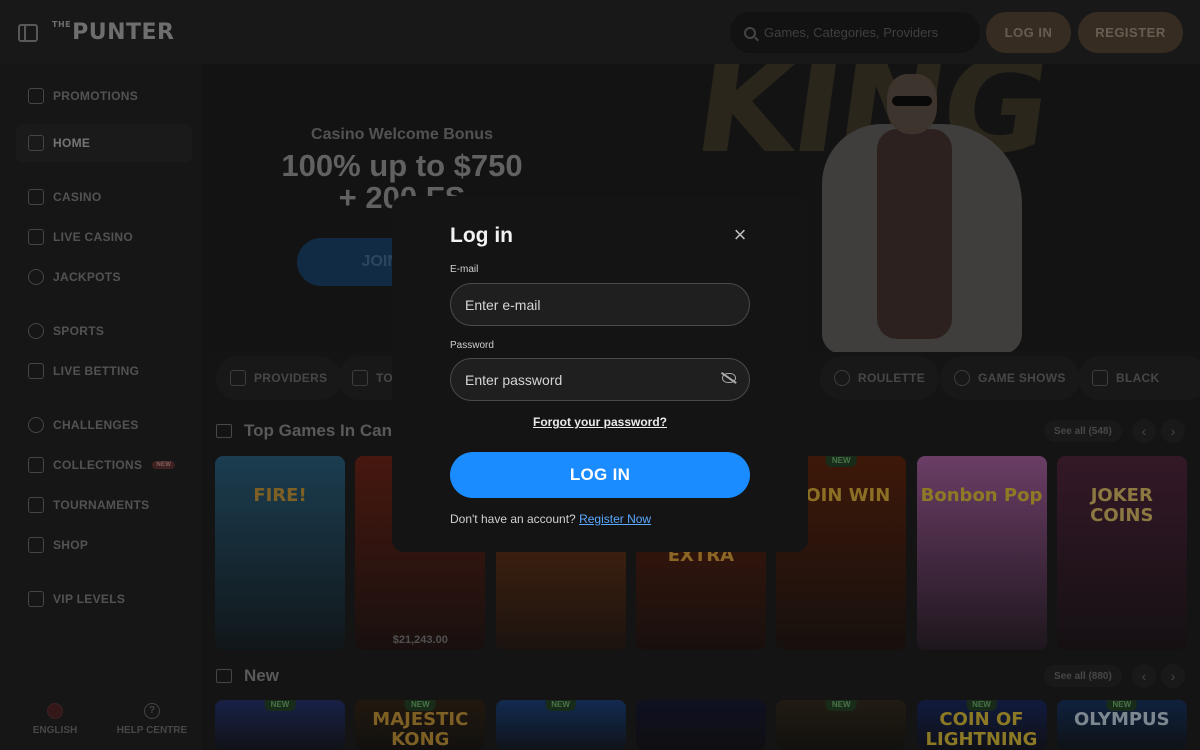  I want to click on email-label: E-mail, so click(464, 269).